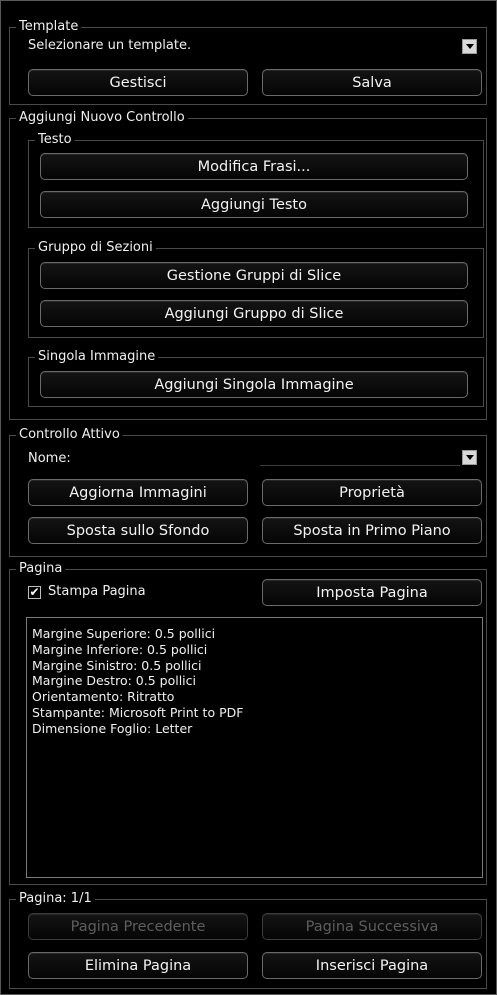  I want to click on delete-page-button: Elimina Pagina, so click(138, 965).